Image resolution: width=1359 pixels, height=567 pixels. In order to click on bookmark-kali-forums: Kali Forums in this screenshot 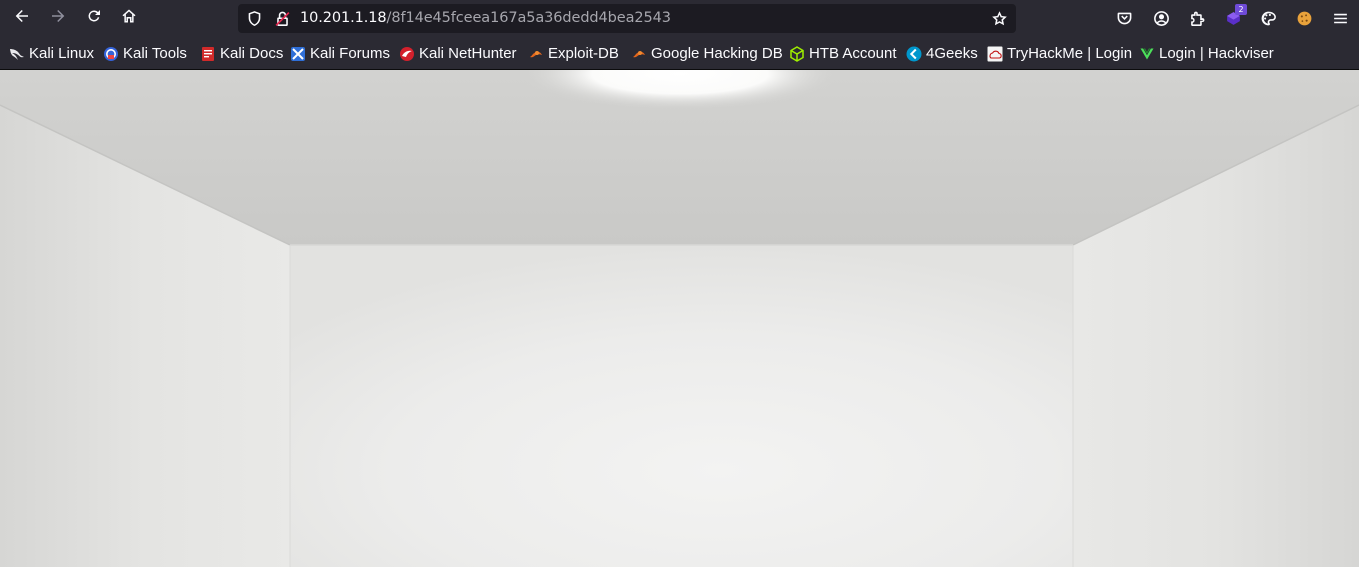, I will do `click(340, 53)`.